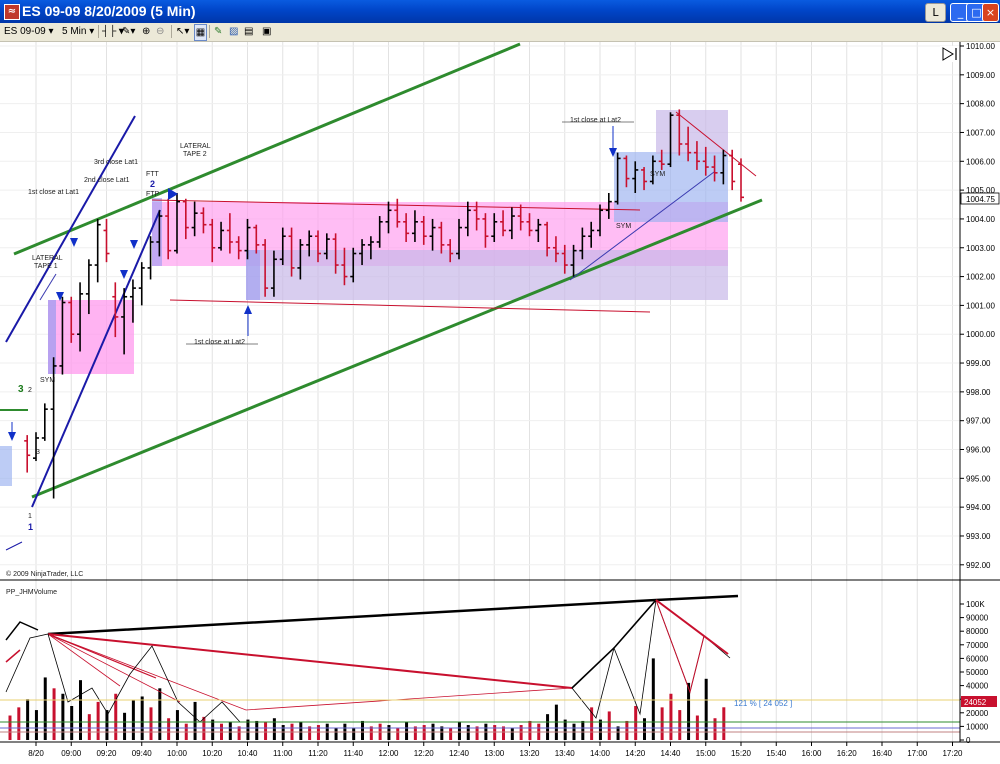  I want to click on data-box-icon: ▤, so click(248, 31).